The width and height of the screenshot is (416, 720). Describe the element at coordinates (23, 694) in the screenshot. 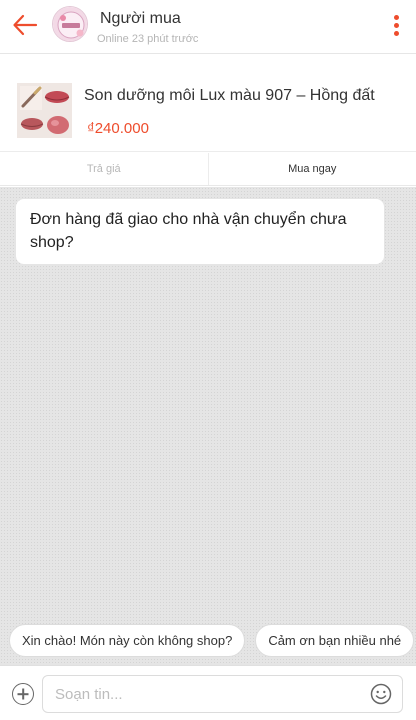

I see `plus-circle-icon` at that location.